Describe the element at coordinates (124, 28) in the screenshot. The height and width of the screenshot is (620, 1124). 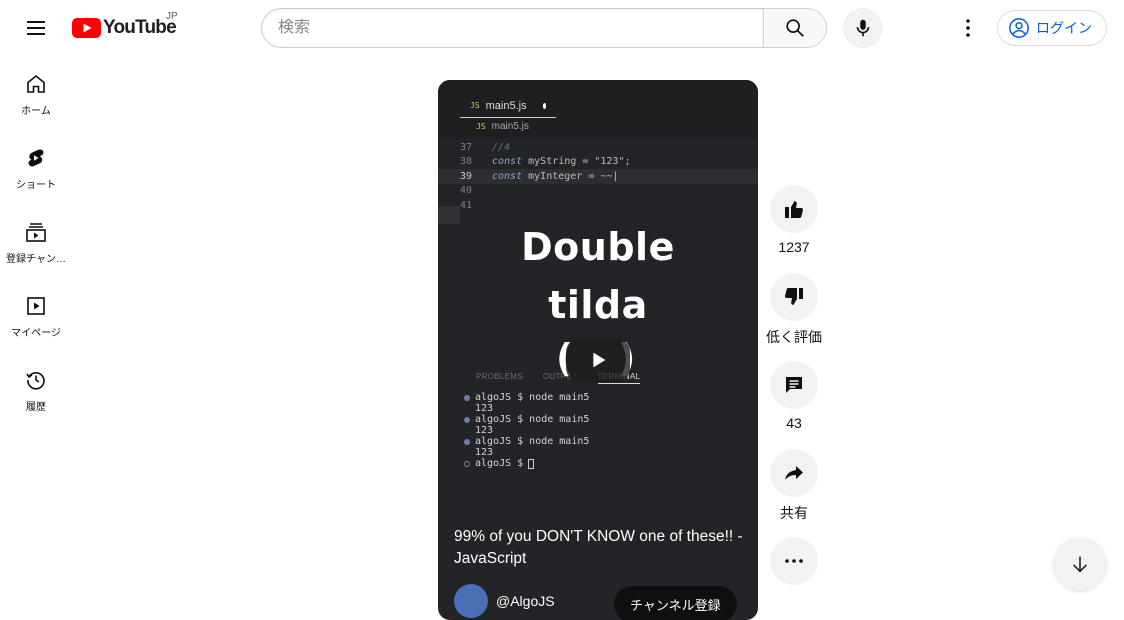
I see `youtube-logo: YouTube` at that location.